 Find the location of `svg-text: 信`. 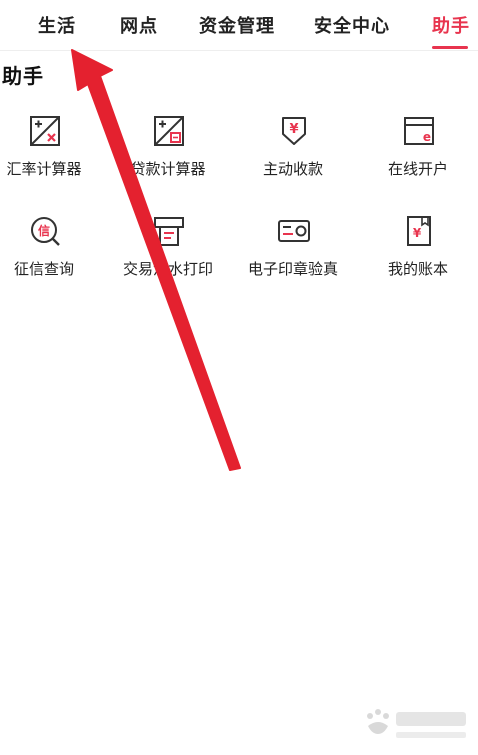

svg-text: 信 is located at coordinates (44, 230).